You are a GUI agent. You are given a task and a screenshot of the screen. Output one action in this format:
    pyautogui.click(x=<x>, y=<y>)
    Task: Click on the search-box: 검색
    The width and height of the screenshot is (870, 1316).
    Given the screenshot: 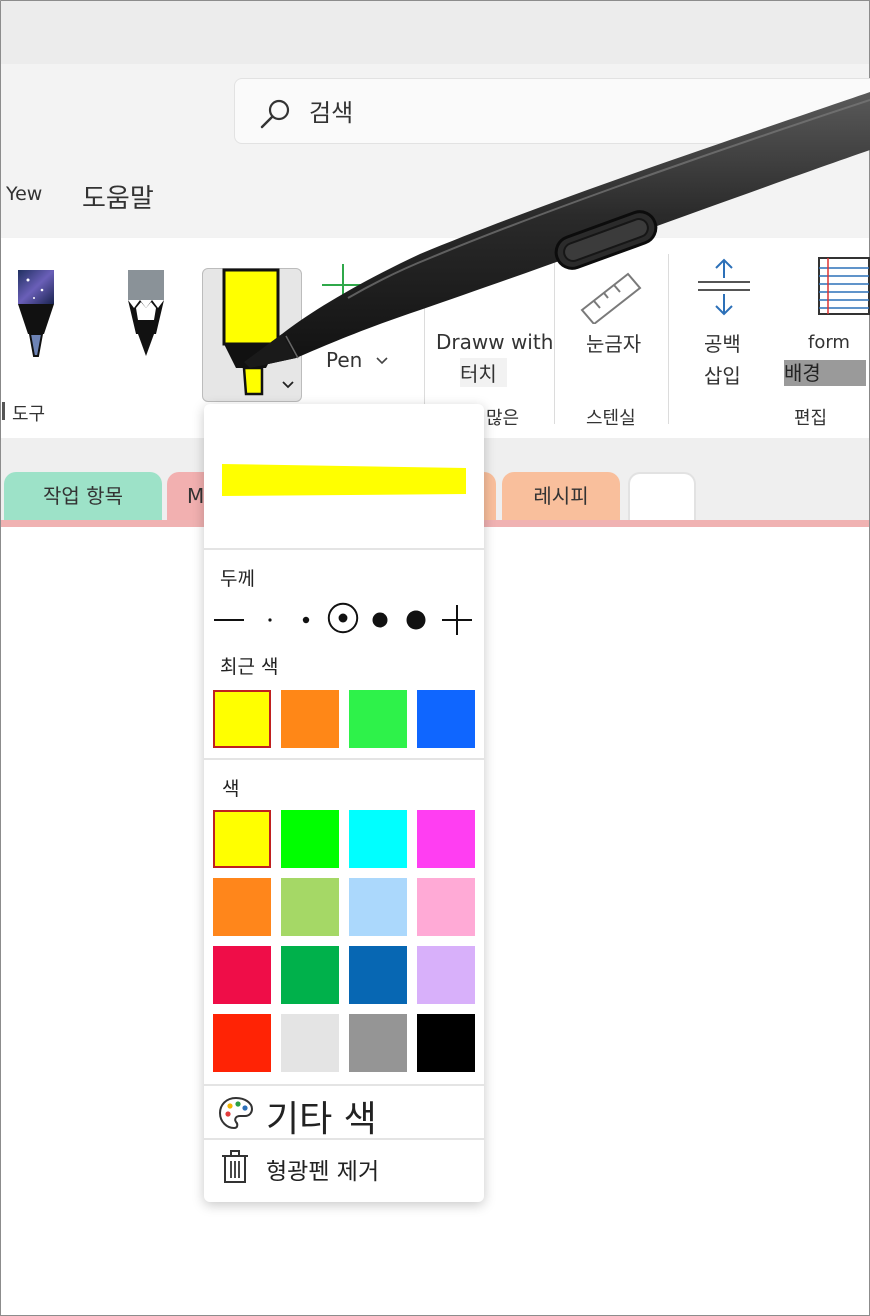 What is the action you would take?
    pyautogui.click(x=552, y=111)
    